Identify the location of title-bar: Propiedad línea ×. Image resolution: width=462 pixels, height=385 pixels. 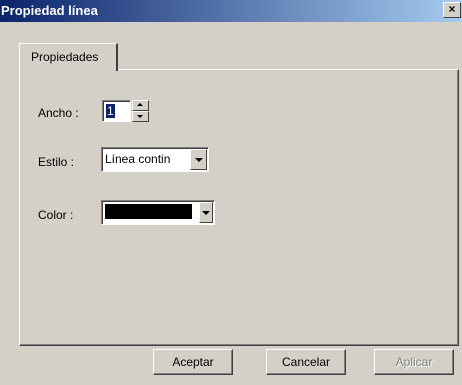
(231, 11).